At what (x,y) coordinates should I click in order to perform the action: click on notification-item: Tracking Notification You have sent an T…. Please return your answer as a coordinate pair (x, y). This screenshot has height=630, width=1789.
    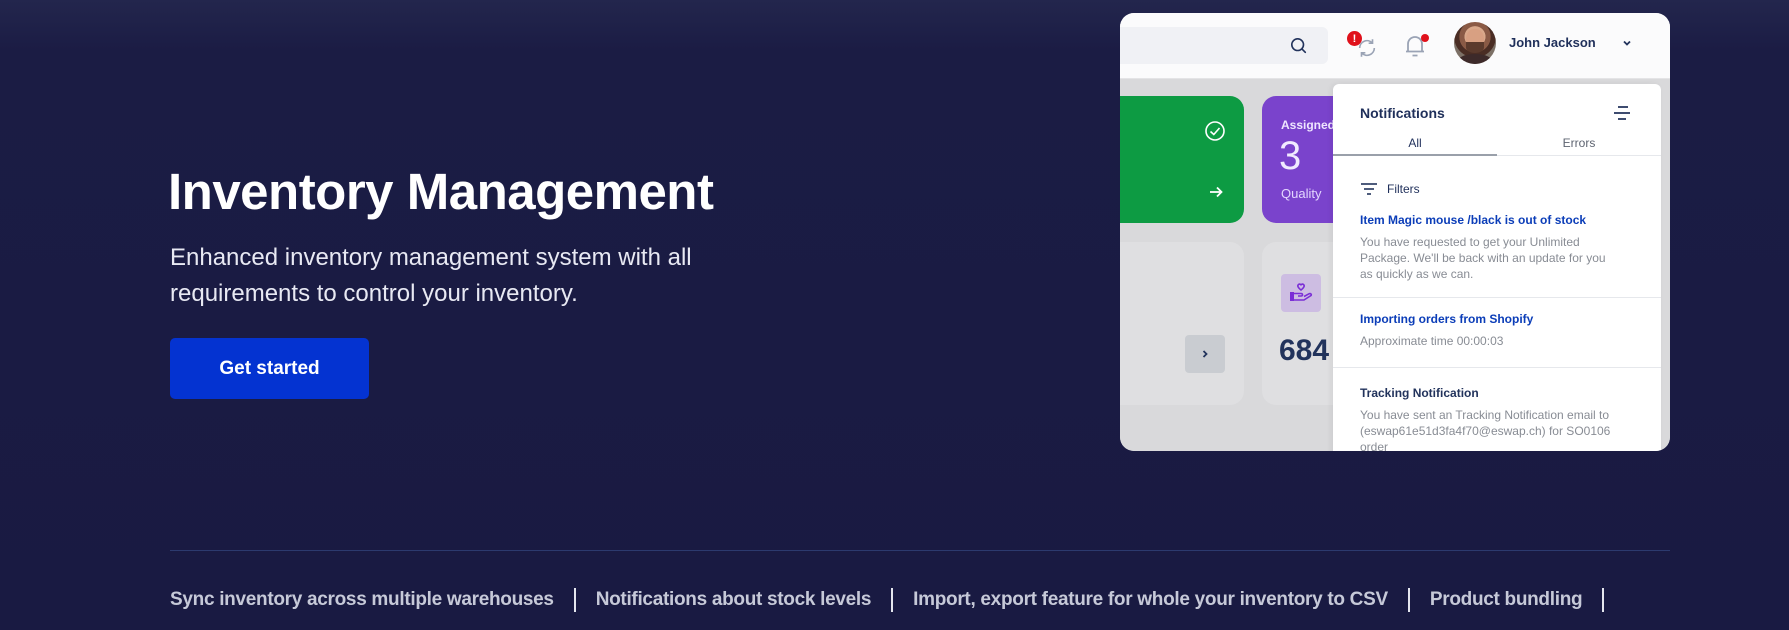
    Looking at the image, I should click on (1497, 409).